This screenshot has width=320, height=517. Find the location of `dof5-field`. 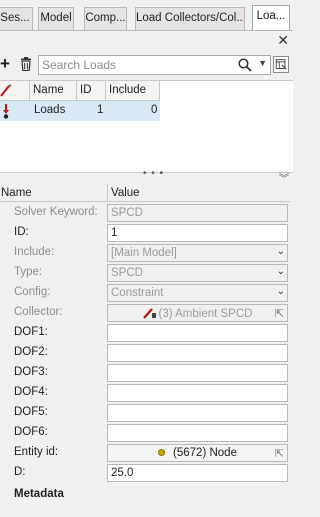

dof5-field is located at coordinates (197, 413).